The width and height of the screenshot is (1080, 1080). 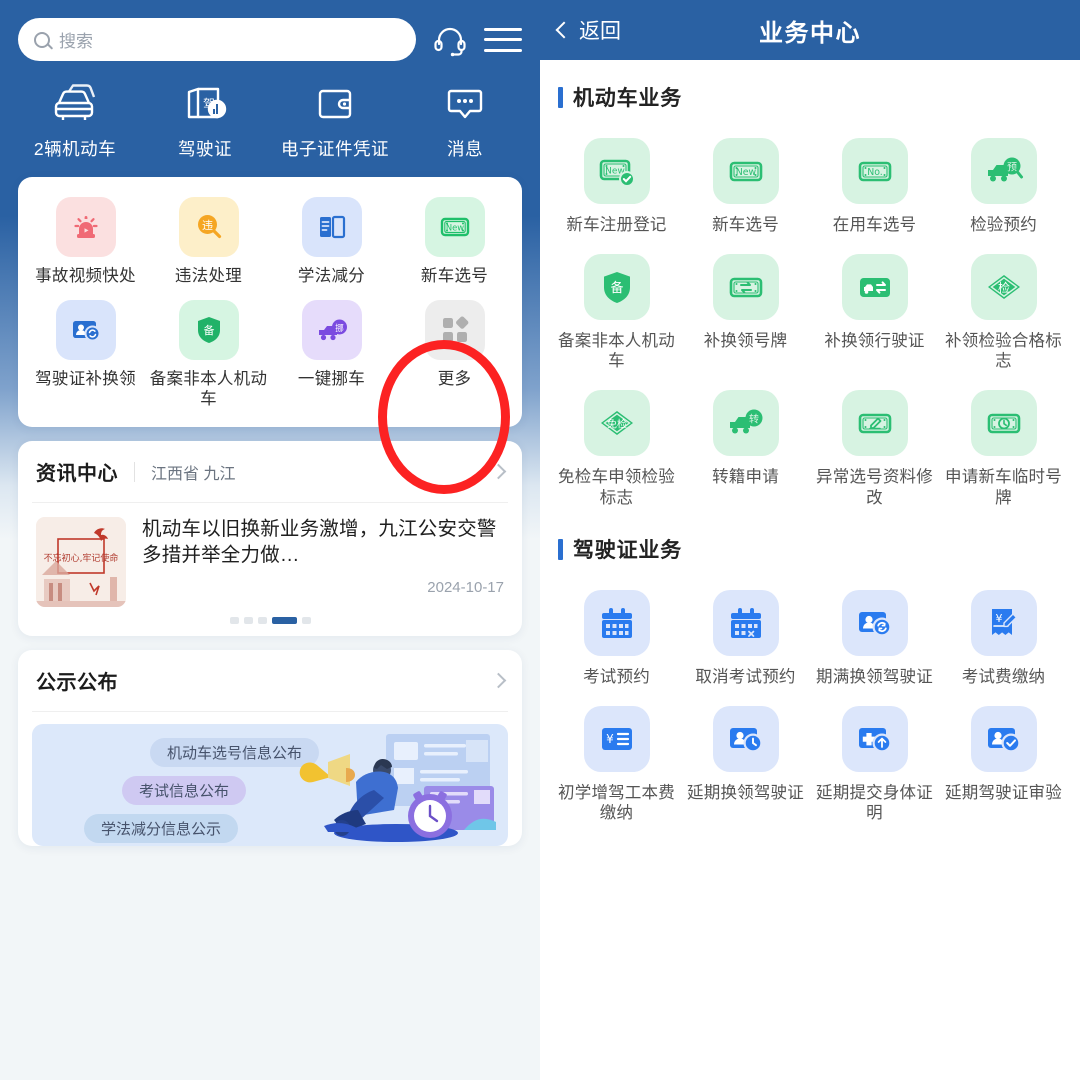 What do you see at coordinates (85, 354) in the screenshot?
I see `service-item-license-renew: 驾驶证补换领` at bounding box center [85, 354].